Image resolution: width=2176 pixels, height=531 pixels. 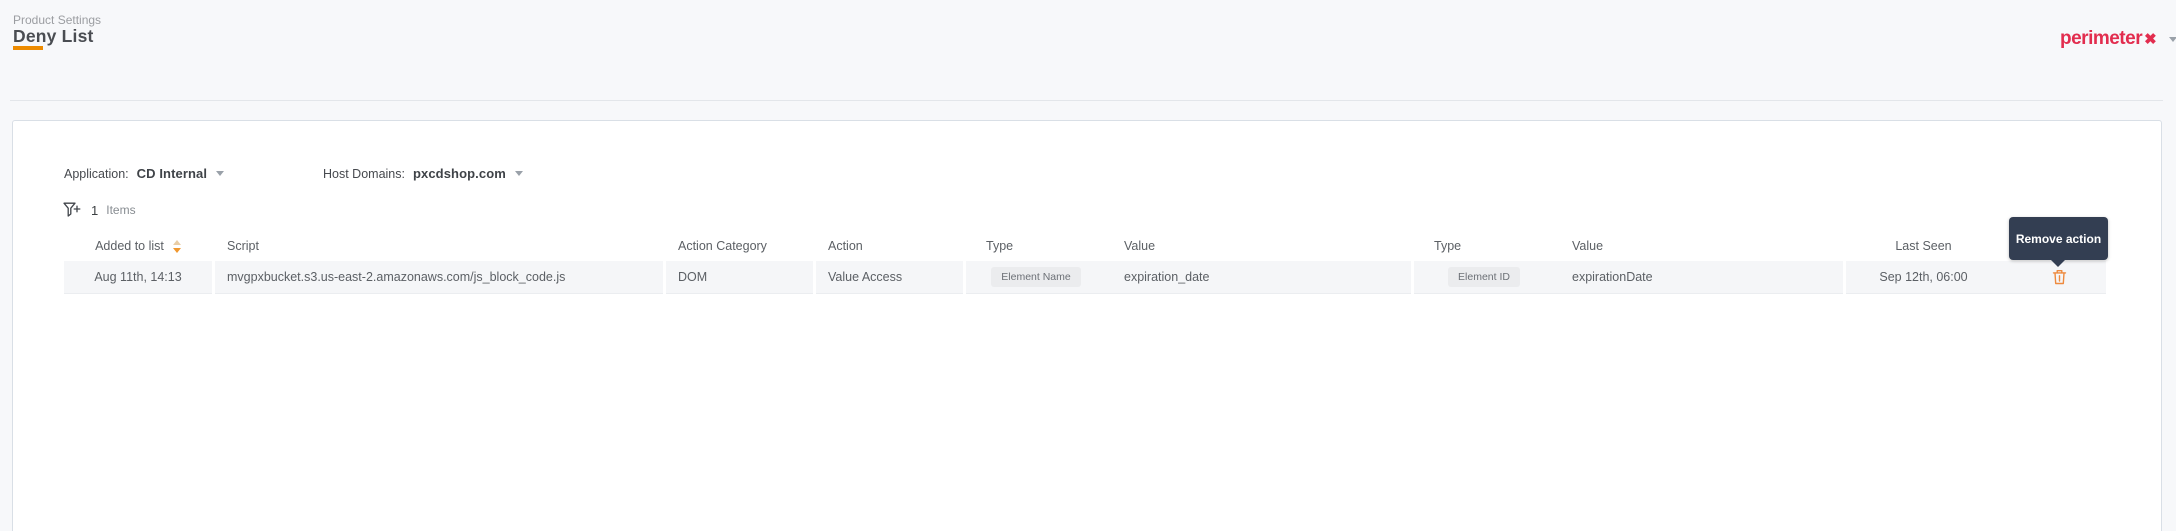 What do you see at coordinates (95, 210) in the screenshot?
I see `items-count: 1` at bounding box center [95, 210].